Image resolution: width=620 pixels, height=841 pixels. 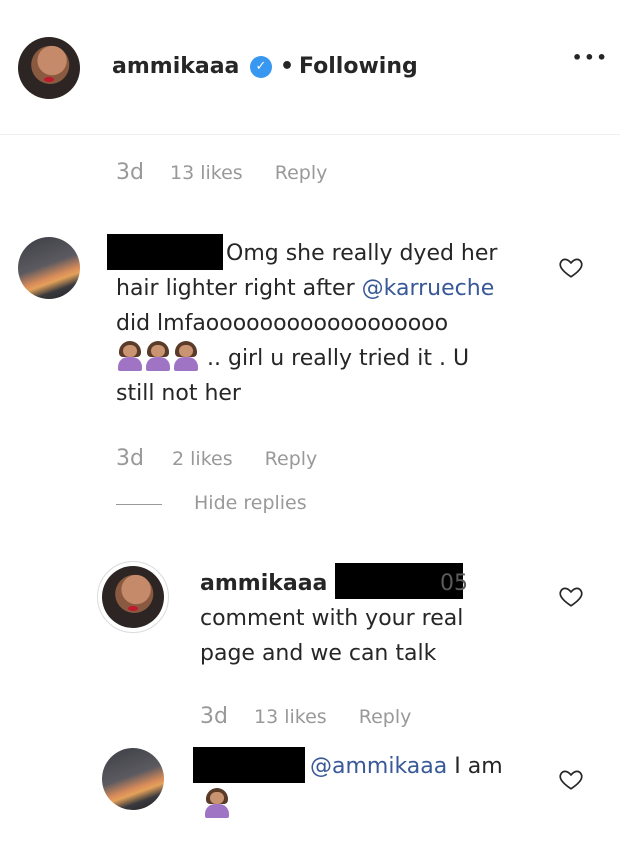 What do you see at coordinates (217, 803) in the screenshot?
I see `shrug-emoji-icon` at bounding box center [217, 803].